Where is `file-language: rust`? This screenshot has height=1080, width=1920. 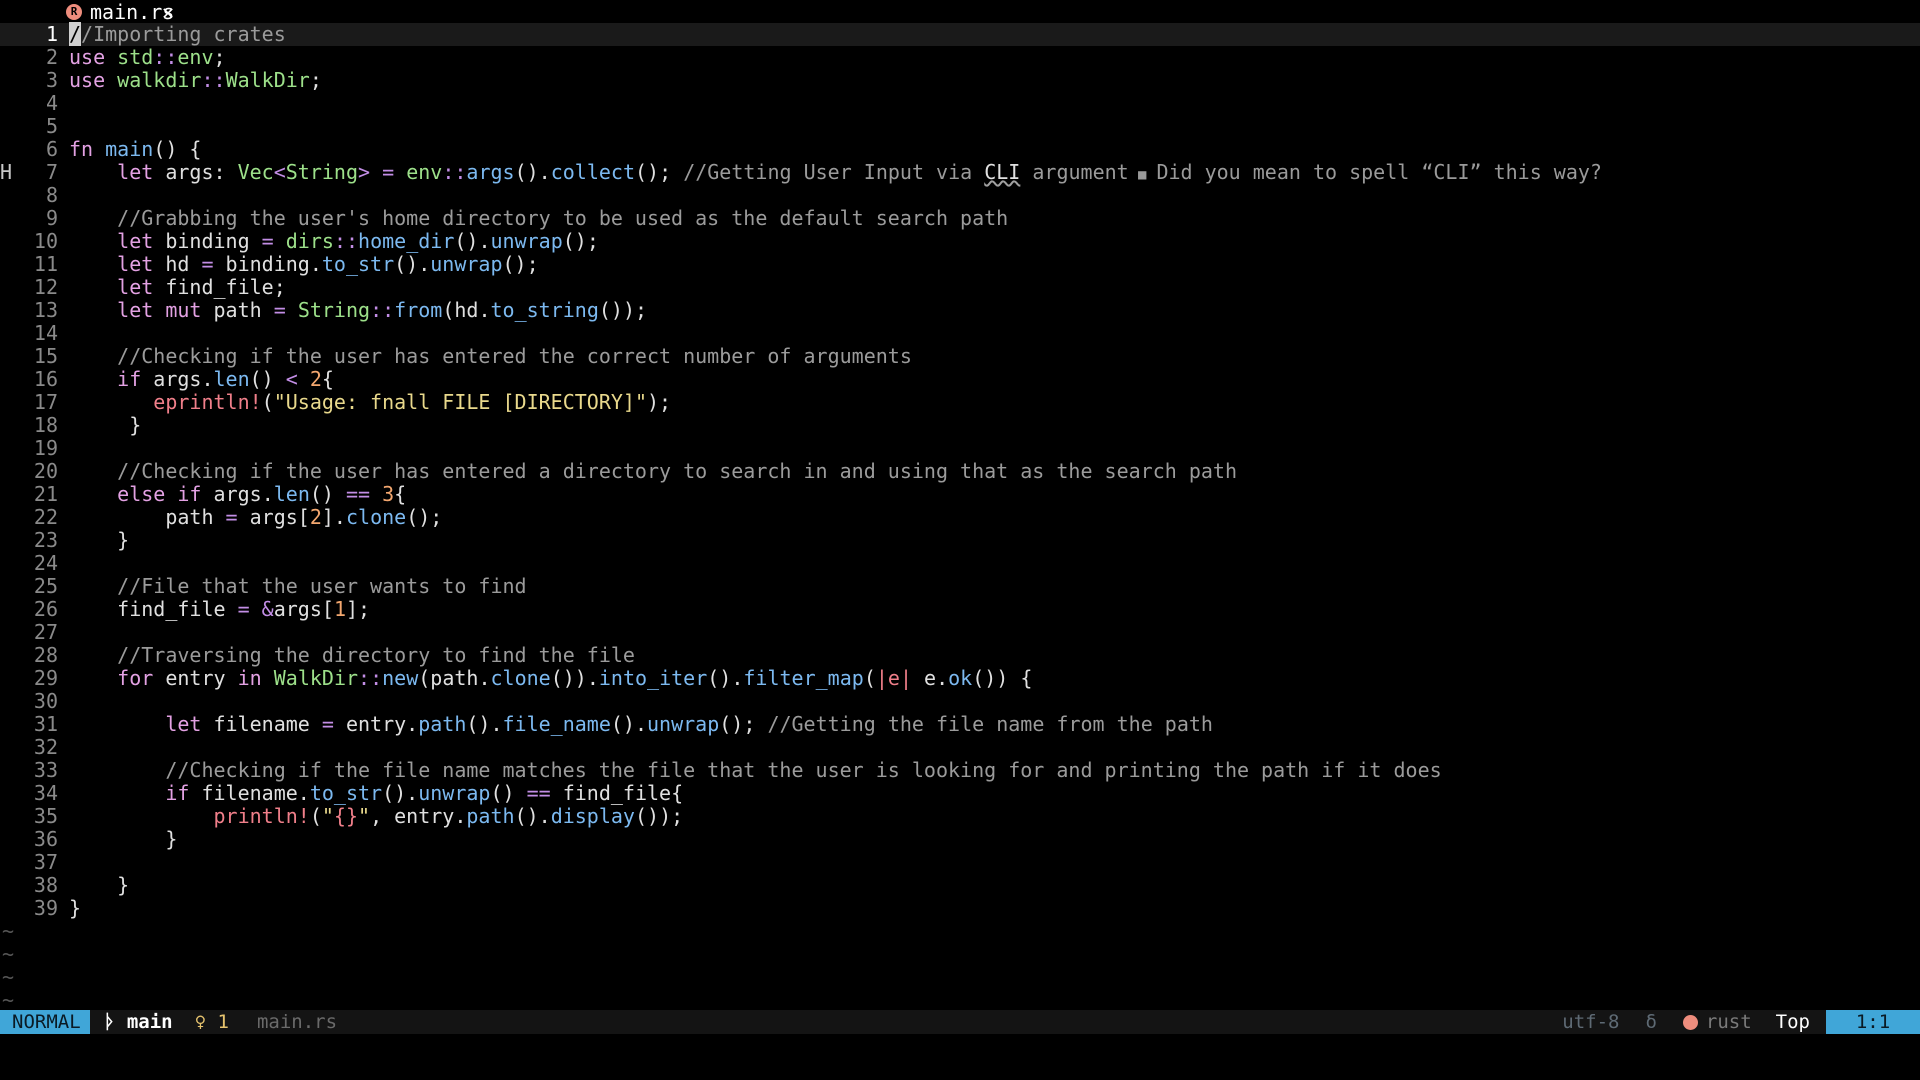
file-language: rust is located at coordinates (1717, 1022).